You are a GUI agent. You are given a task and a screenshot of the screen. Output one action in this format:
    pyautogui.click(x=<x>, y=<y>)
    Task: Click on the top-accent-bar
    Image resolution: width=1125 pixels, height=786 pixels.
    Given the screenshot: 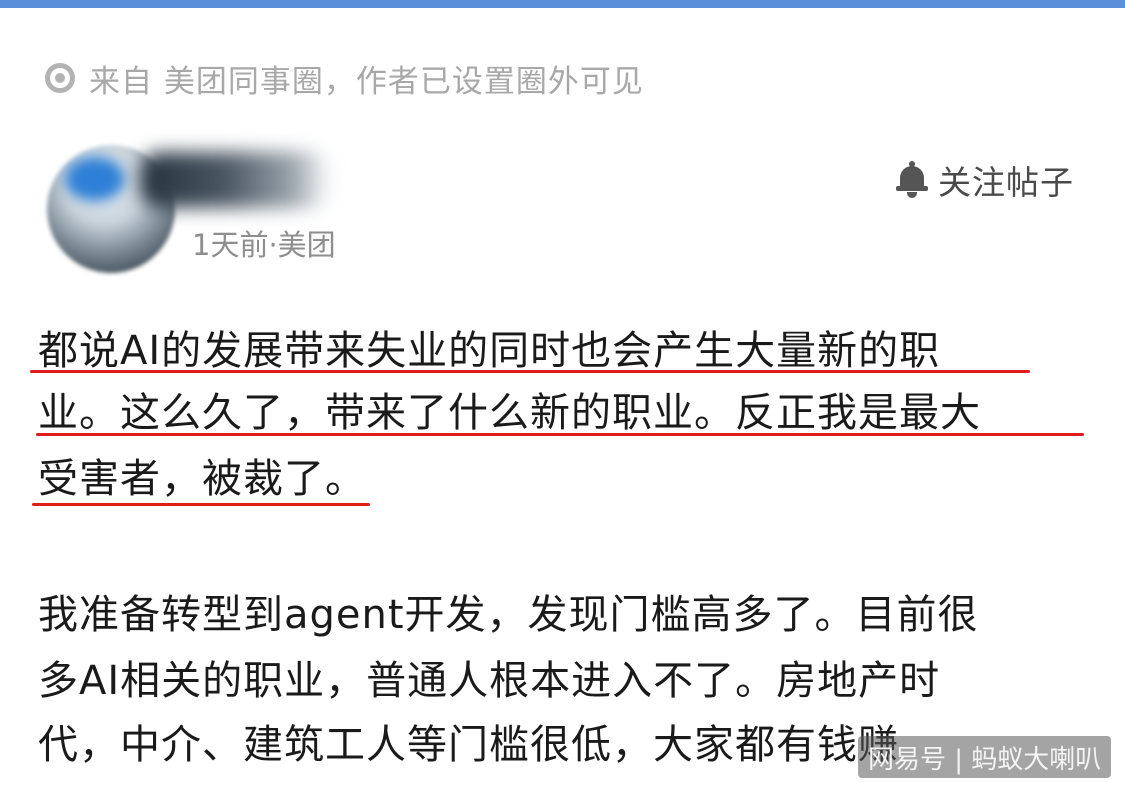 What is the action you would take?
    pyautogui.click(x=562, y=4)
    